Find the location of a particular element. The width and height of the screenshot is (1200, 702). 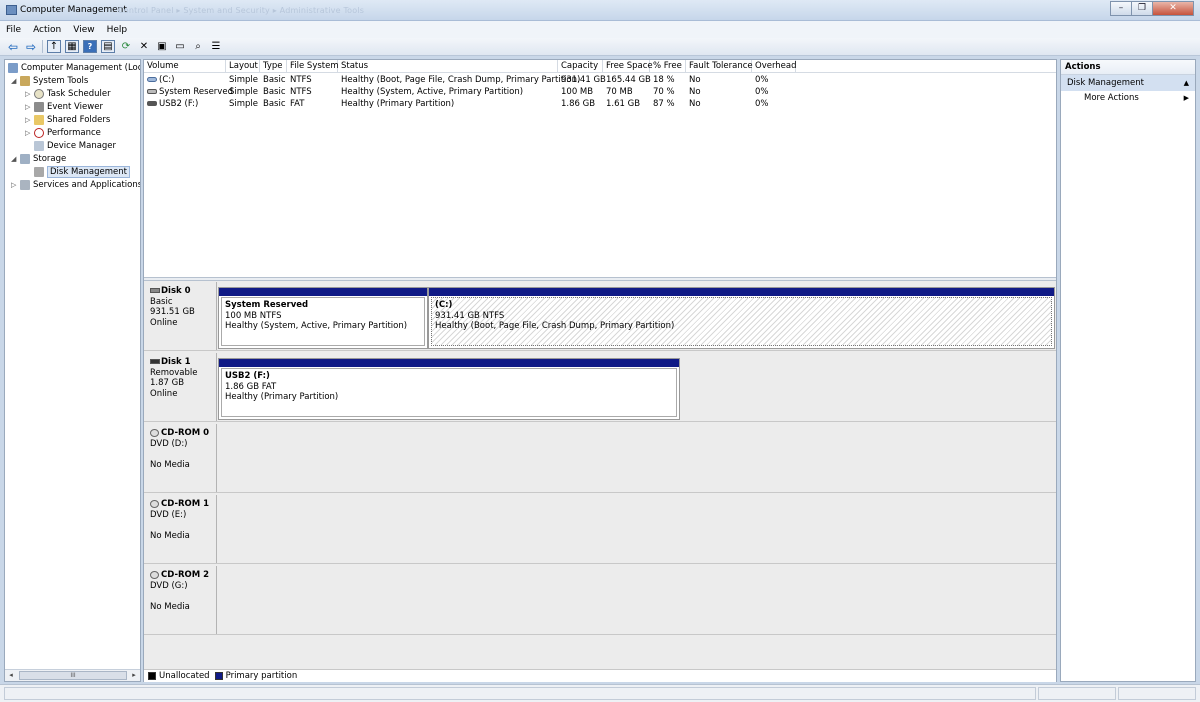

scrollbar-thumb: III is located at coordinates (73, 675).